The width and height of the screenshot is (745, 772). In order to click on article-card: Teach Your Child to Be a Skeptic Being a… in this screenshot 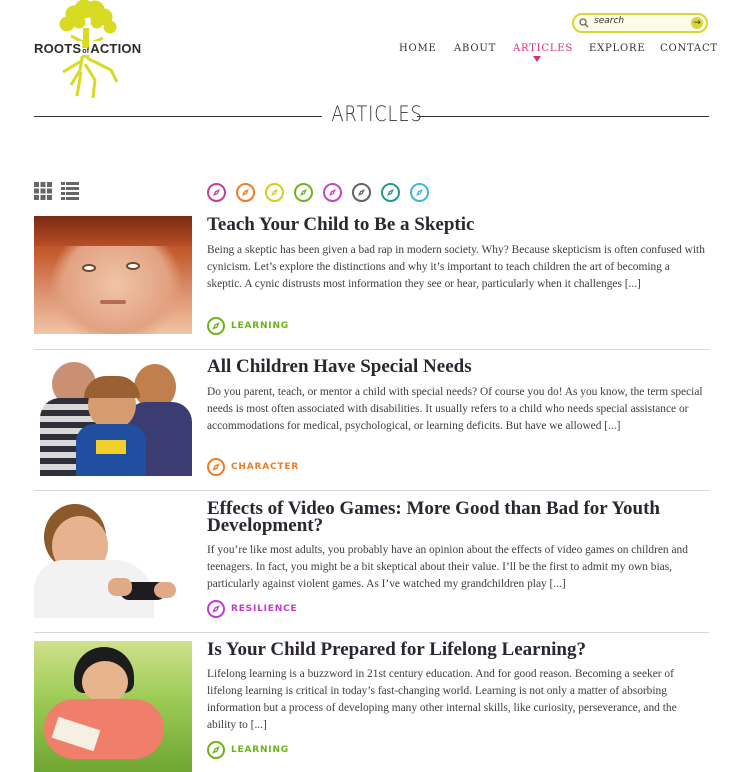, I will do `click(371, 278)`.